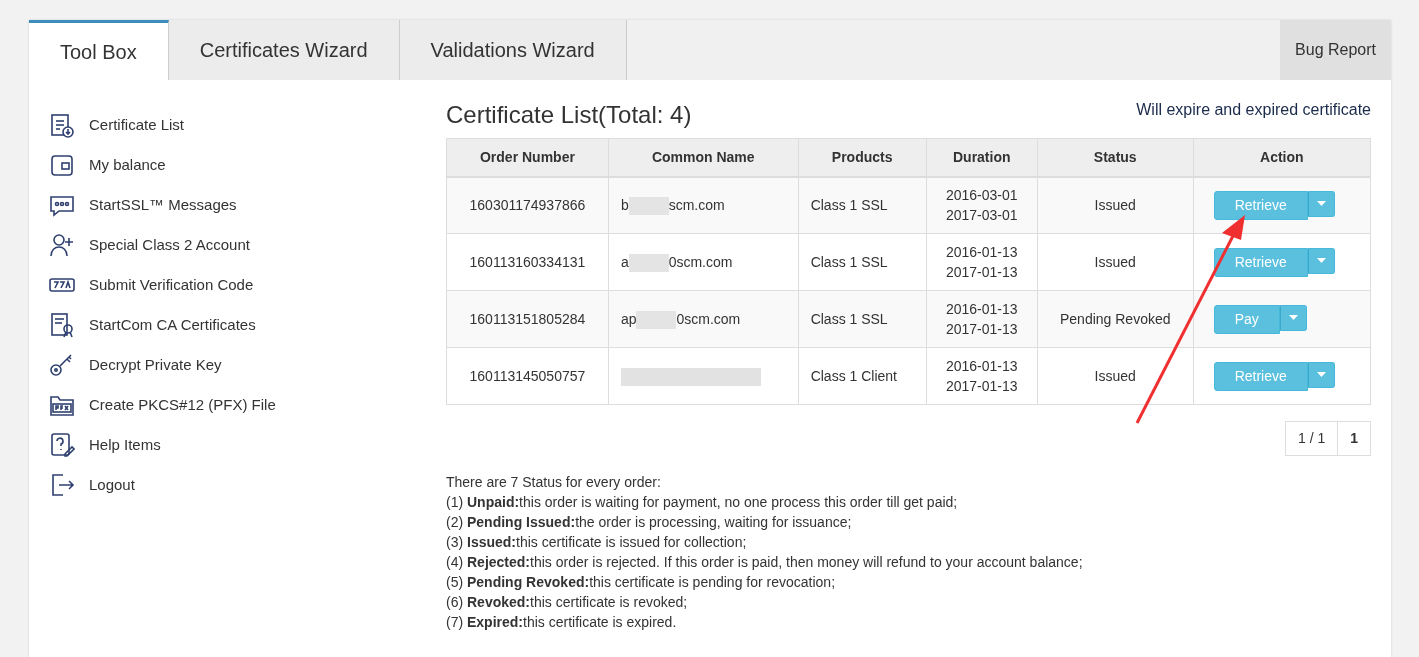  Describe the element at coordinates (229, 205) in the screenshot. I see `sidebar-item: StartSSL™ Messages` at that location.